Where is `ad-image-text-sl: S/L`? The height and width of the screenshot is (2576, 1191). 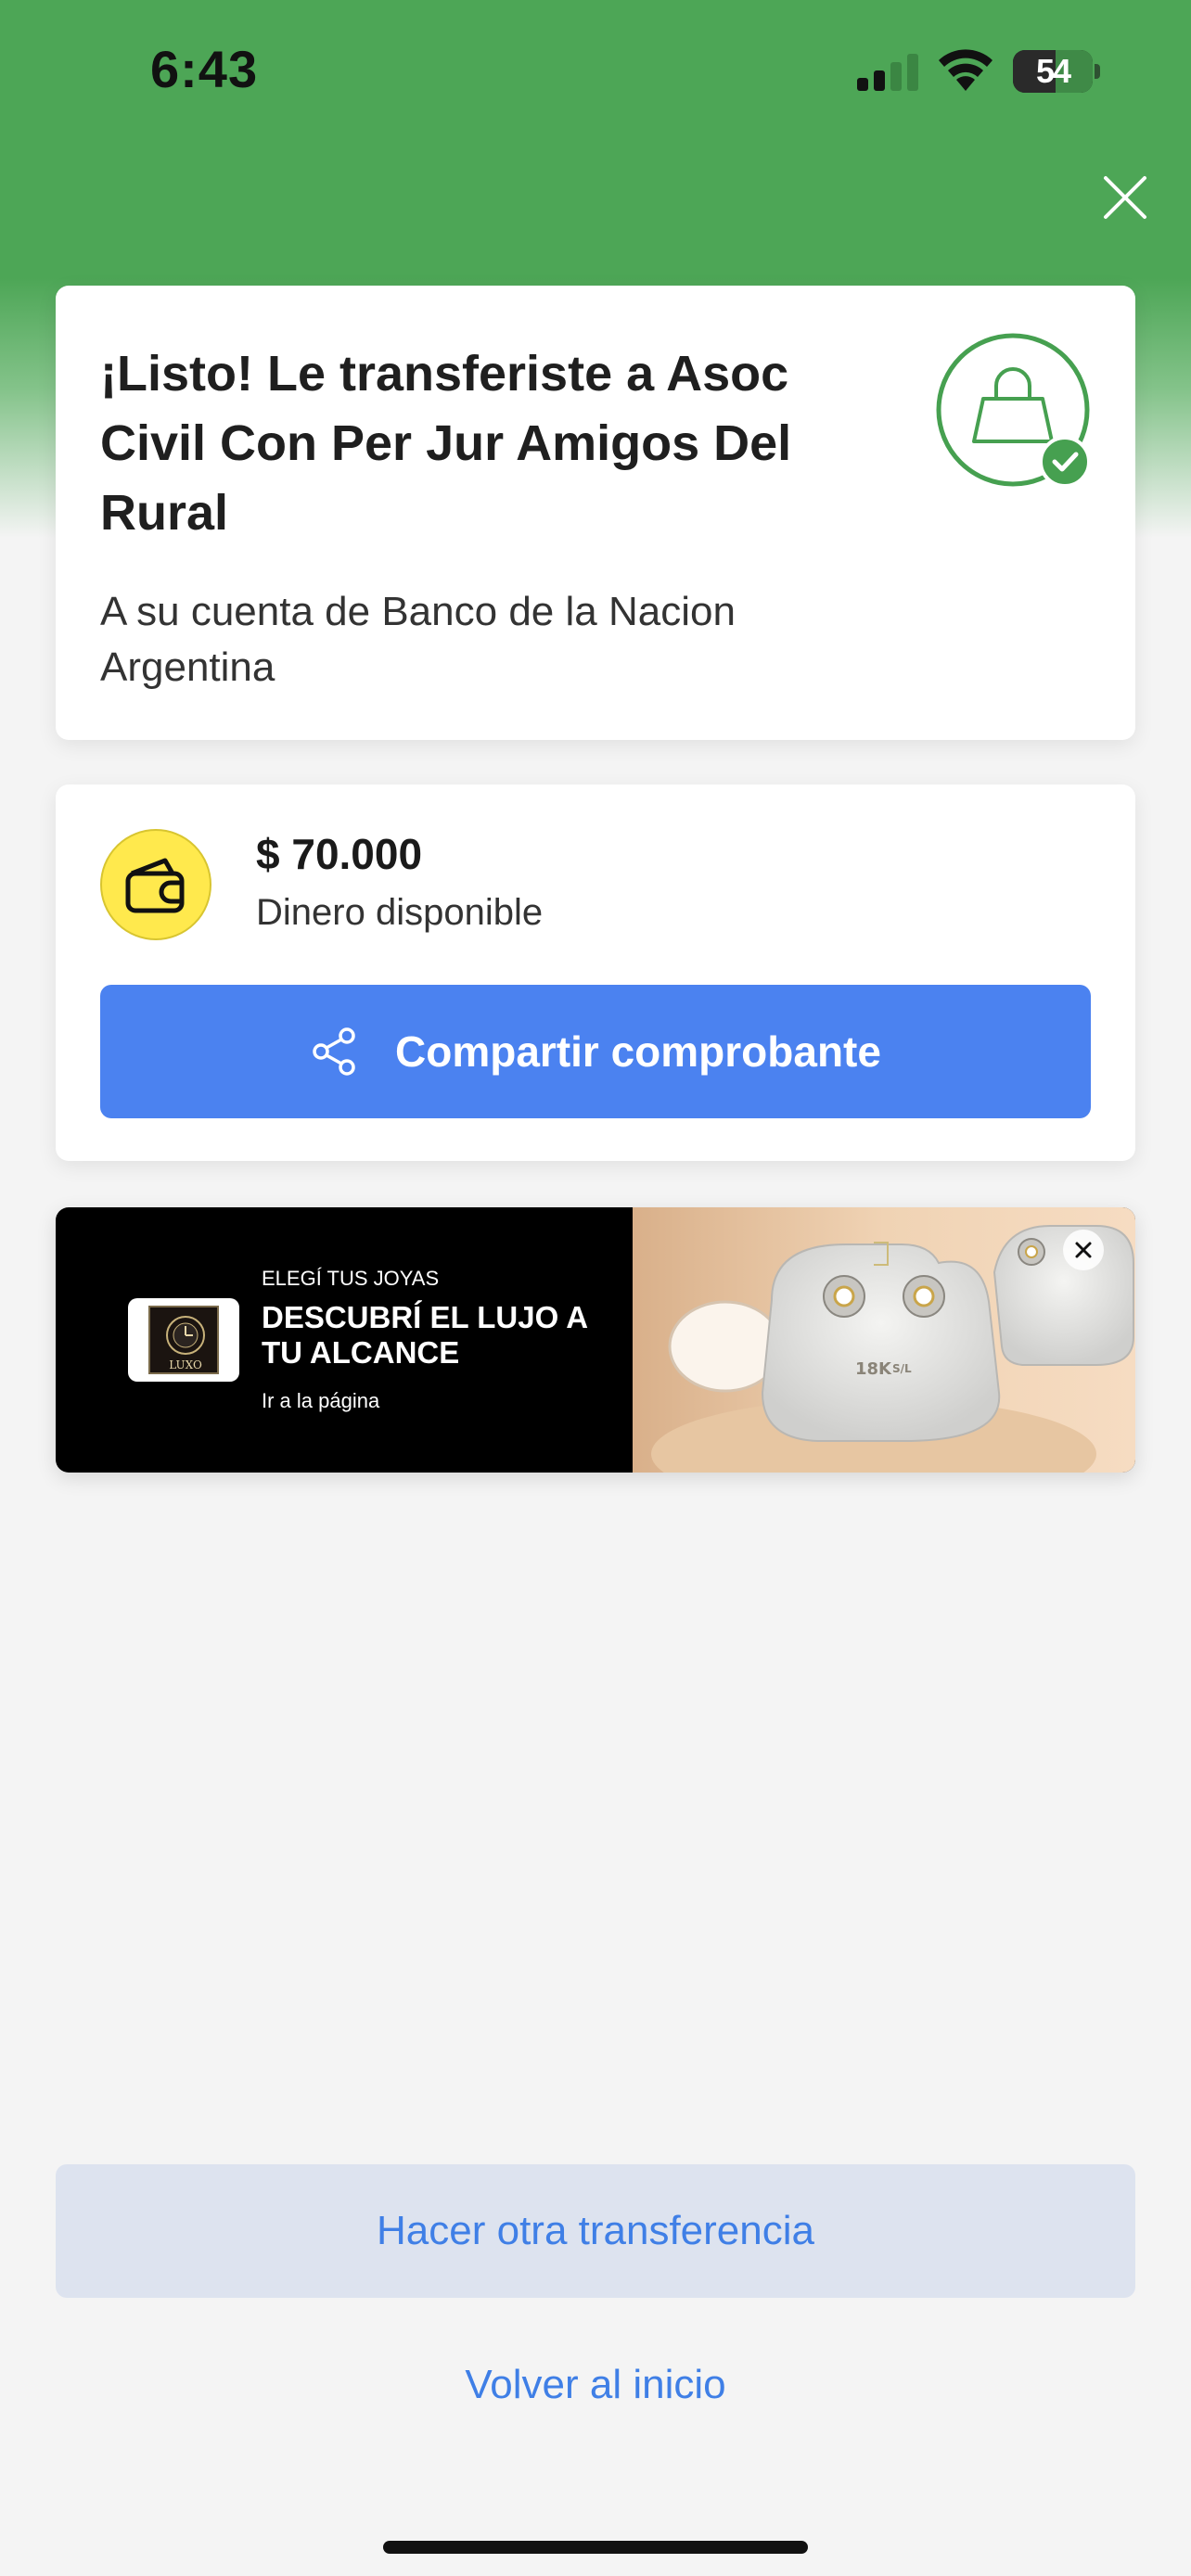
ad-image-text-sl: S/L is located at coordinates (902, 1368).